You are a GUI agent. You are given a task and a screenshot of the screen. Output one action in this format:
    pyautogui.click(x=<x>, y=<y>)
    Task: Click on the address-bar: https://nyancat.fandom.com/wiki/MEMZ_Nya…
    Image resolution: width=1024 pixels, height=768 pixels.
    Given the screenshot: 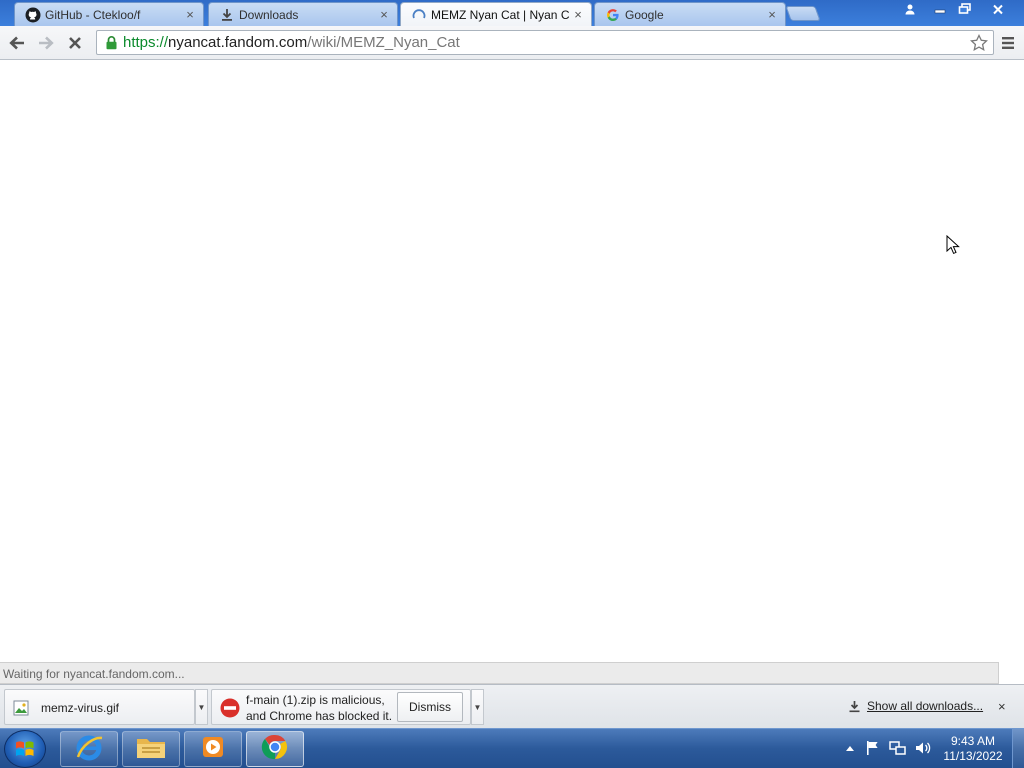 What is the action you would take?
    pyautogui.click(x=545, y=42)
    